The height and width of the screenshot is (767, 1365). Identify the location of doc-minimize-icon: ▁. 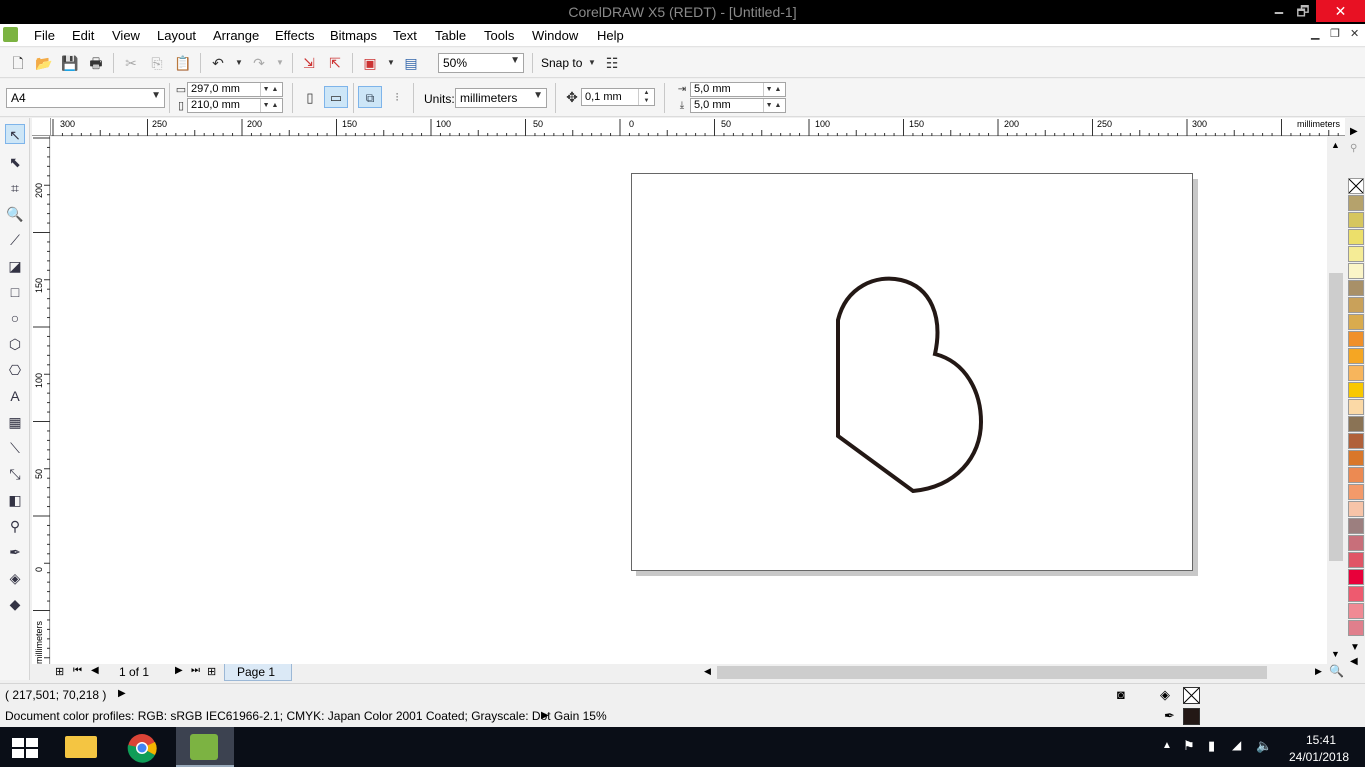
(1315, 33).